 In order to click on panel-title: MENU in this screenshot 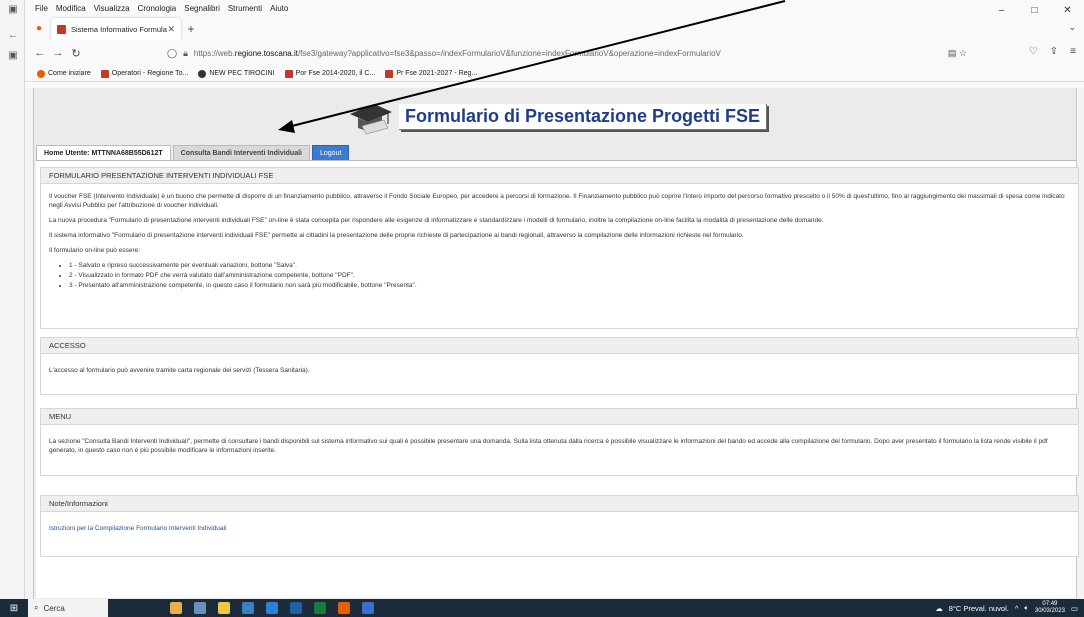, I will do `click(559, 417)`.